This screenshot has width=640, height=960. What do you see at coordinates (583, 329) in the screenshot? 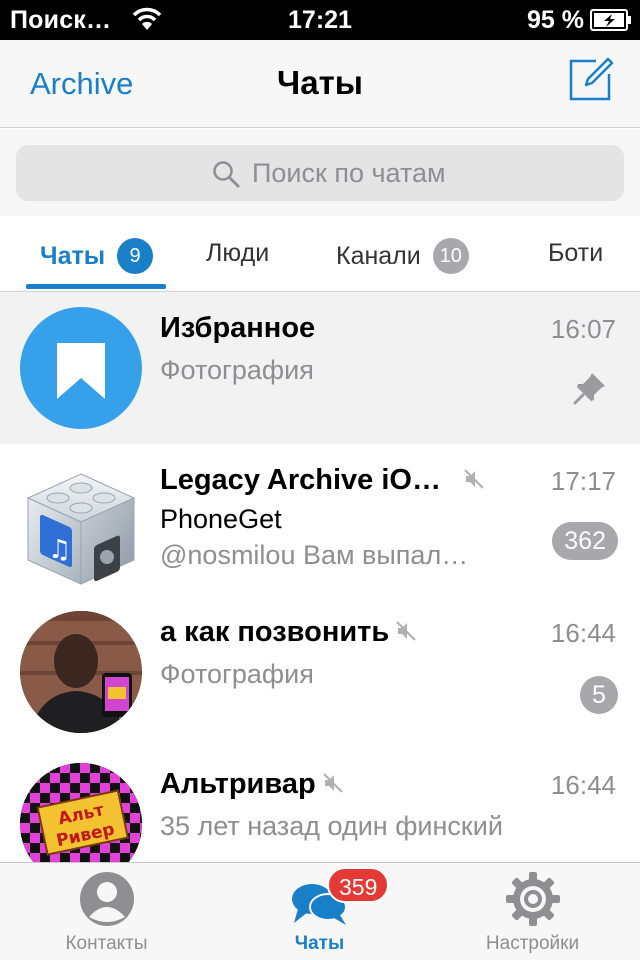
I see `chat-time: 16:07` at bounding box center [583, 329].